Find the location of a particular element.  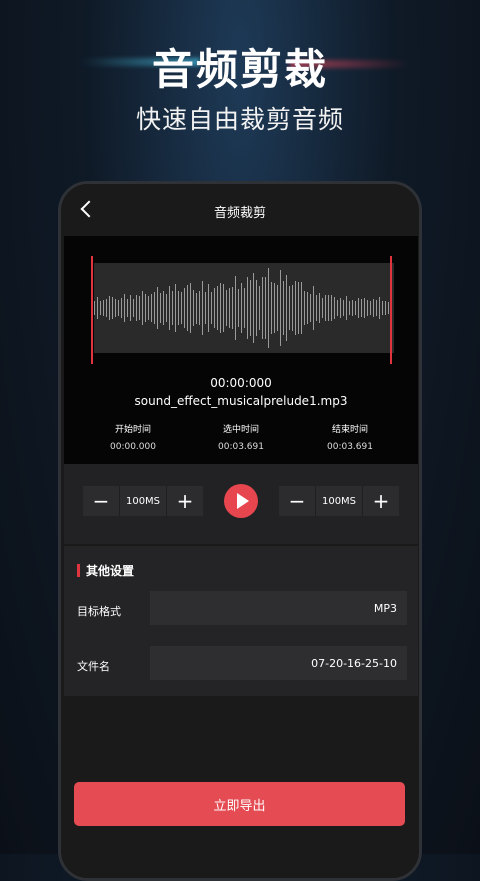

end-stepper: − 100MS + is located at coordinates (339, 501).